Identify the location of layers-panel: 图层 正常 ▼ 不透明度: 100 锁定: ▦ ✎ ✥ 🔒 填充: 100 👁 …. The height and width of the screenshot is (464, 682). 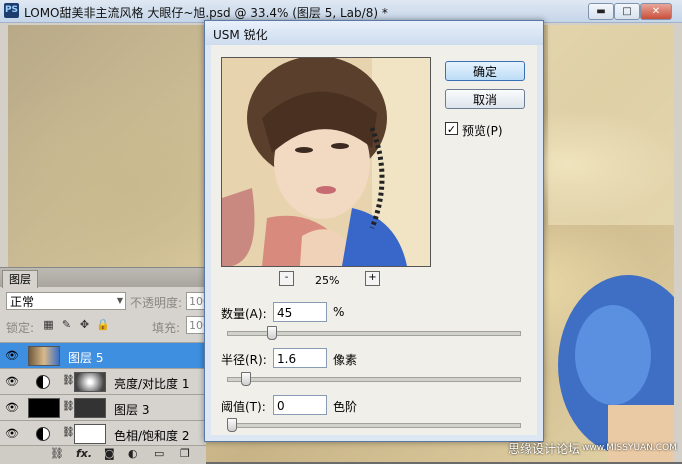
(108, 365).